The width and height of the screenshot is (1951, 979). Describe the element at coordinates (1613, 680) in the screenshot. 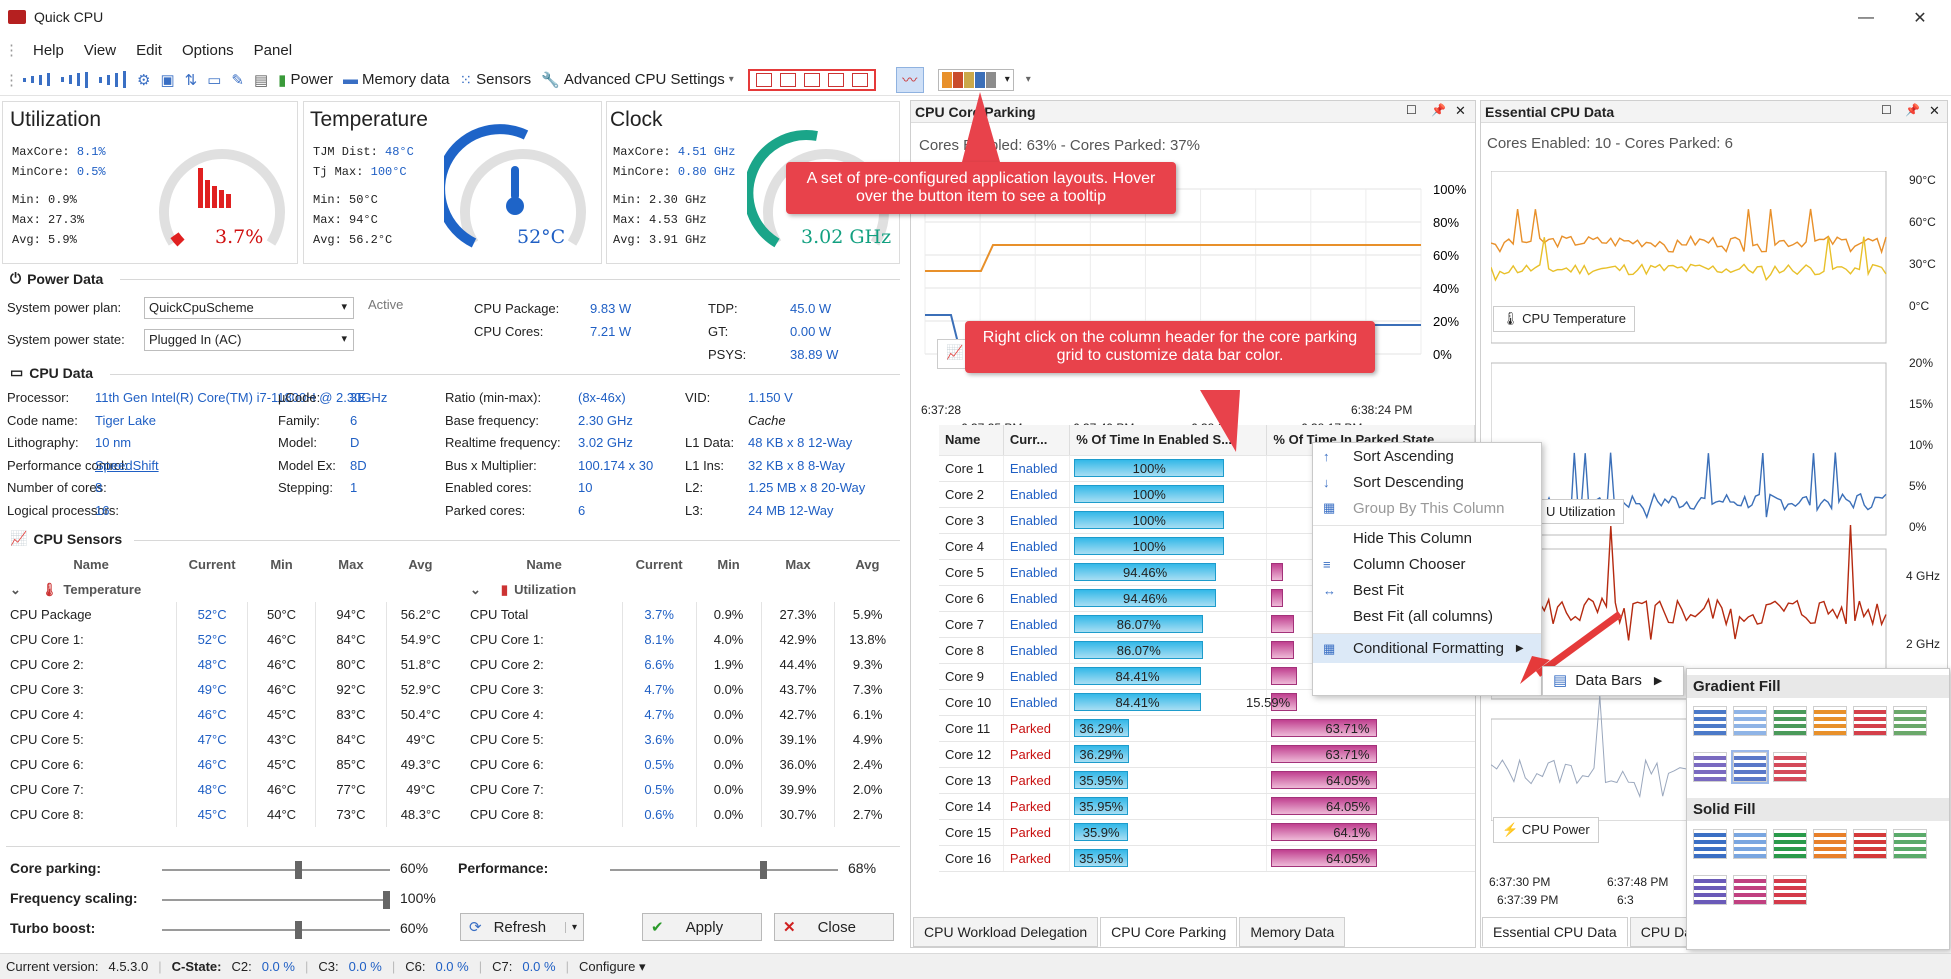

I see `data-bars-item: ▤ Data Bars ▶` at that location.